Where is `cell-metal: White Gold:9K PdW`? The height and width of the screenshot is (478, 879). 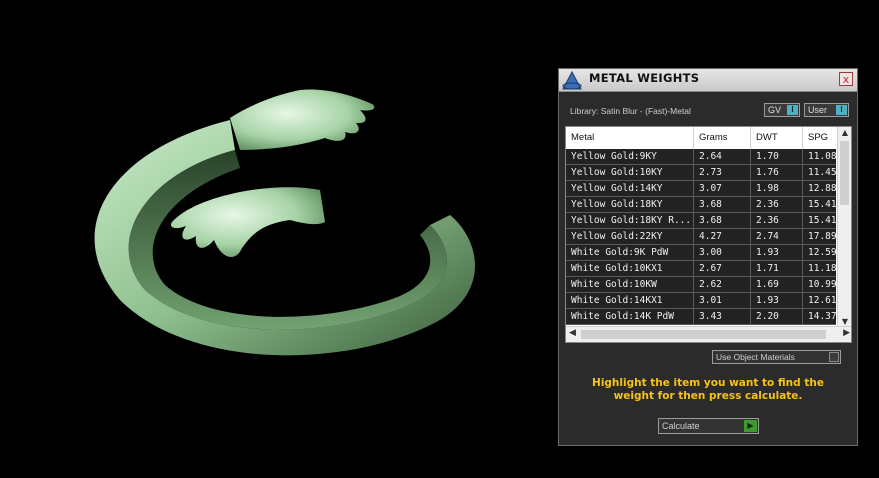 cell-metal: White Gold:9K PdW is located at coordinates (630, 252).